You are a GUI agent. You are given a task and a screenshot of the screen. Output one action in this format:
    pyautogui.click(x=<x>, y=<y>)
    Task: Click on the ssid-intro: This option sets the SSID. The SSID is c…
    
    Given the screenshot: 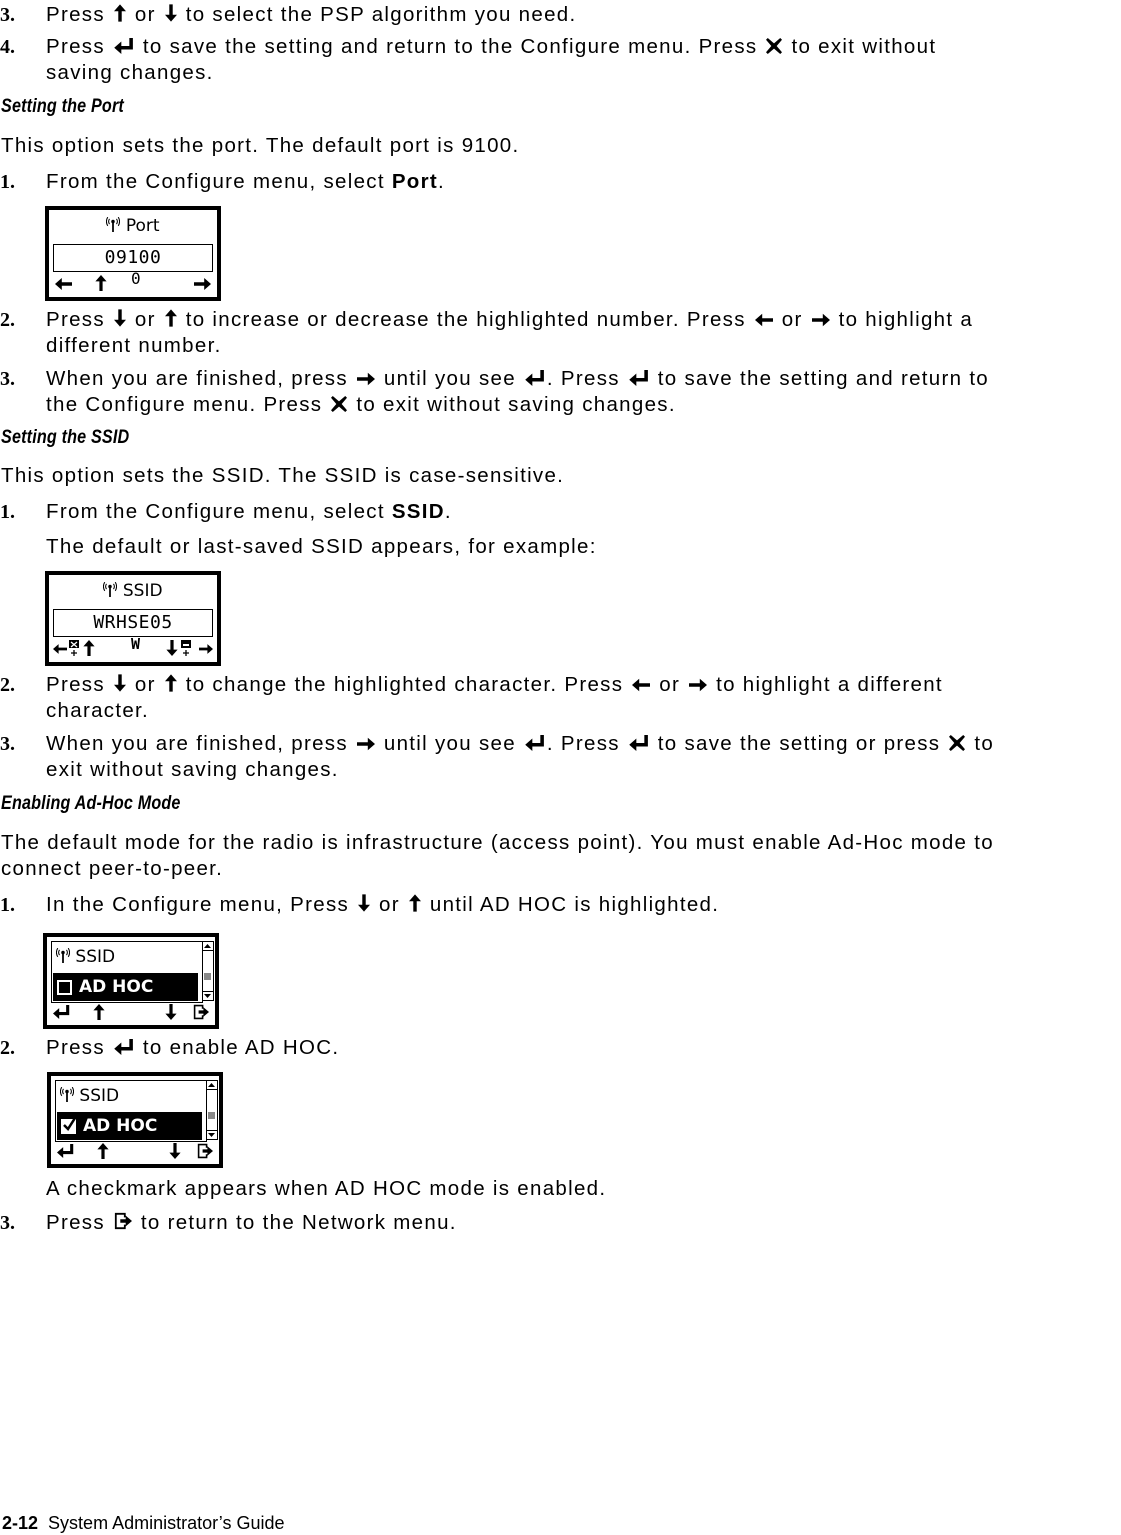 What is the action you would take?
    pyautogui.click(x=283, y=475)
    